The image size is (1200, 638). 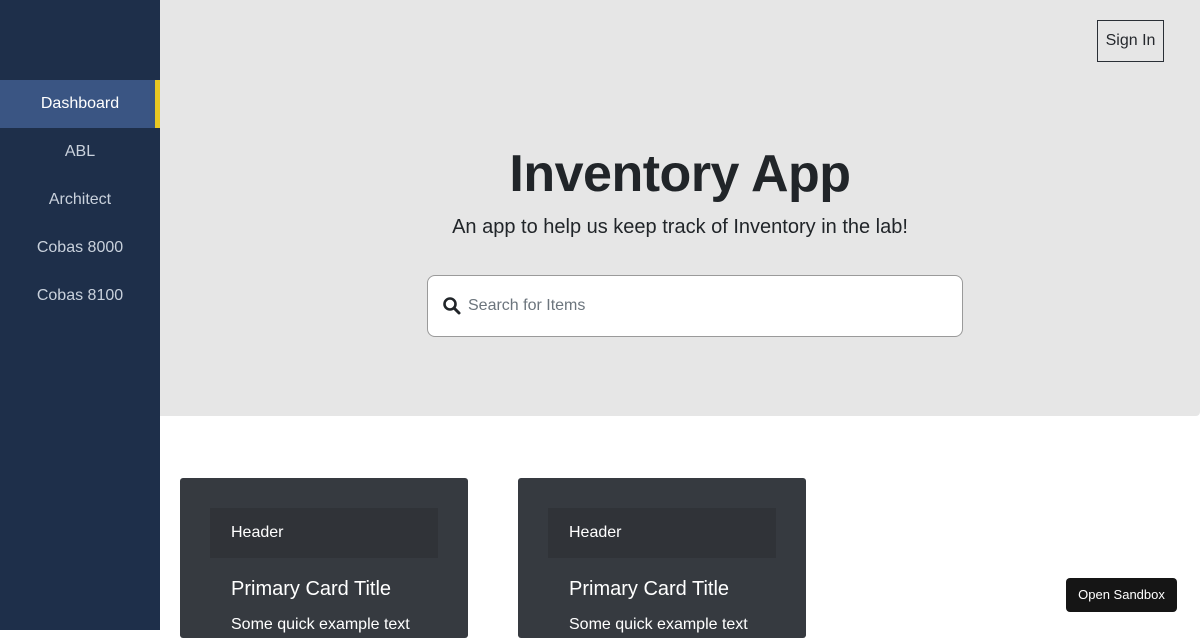 I want to click on search-input, so click(x=708, y=306).